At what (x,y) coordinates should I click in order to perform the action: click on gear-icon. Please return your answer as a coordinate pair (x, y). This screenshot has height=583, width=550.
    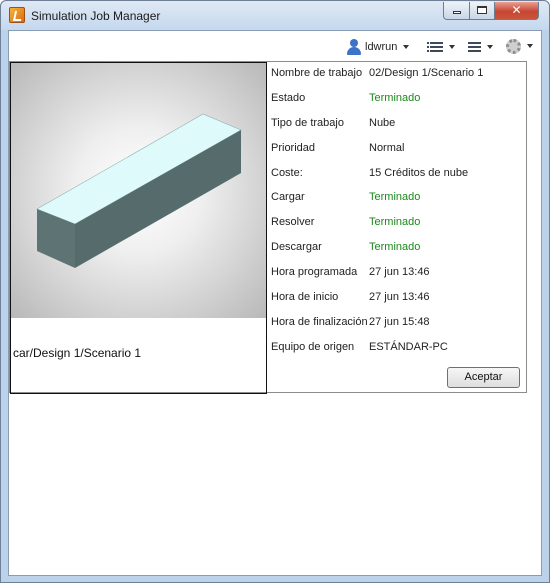
    Looking at the image, I should click on (513, 46).